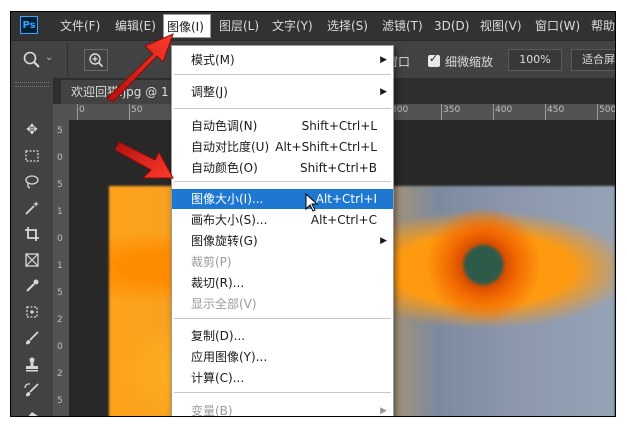 The height and width of the screenshot is (427, 627). Describe the element at coordinates (211, 262) in the screenshot. I see `menu-item-label: 裁剪(P)` at that location.